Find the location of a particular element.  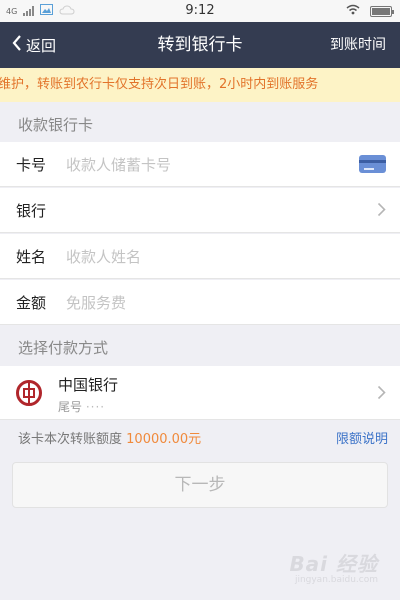

chevron-left-icon is located at coordinates (17, 45).